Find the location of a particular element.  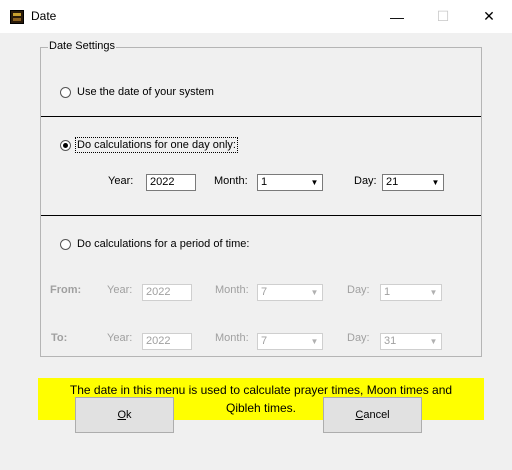

one-day-month-value: 1 is located at coordinates (264, 182).